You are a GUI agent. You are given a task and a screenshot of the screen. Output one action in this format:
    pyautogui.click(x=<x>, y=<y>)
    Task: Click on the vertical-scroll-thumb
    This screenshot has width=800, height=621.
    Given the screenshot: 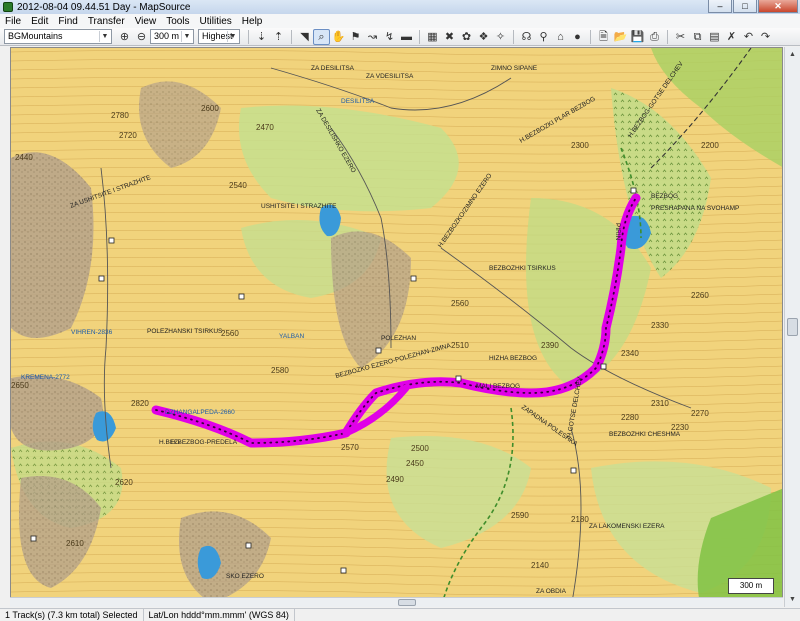 What is the action you would take?
    pyautogui.click(x=792, y=327)
    